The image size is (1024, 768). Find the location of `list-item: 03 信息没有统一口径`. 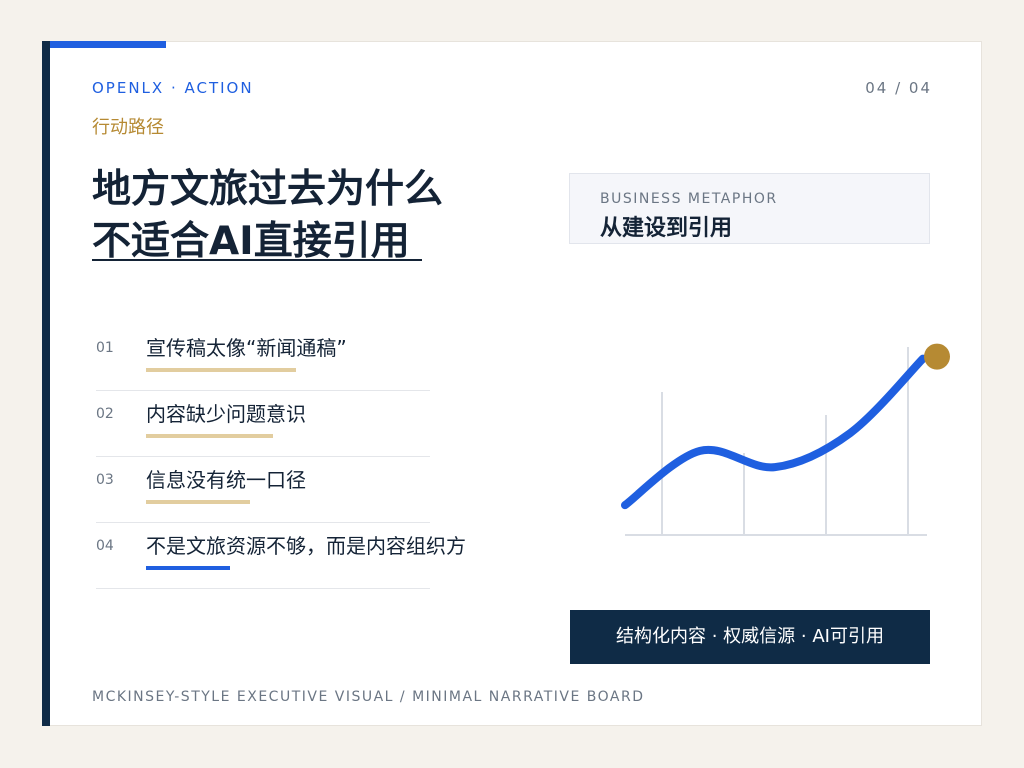

list-item: 03 信息没有统一口径 is located at coordinates (263, 490).